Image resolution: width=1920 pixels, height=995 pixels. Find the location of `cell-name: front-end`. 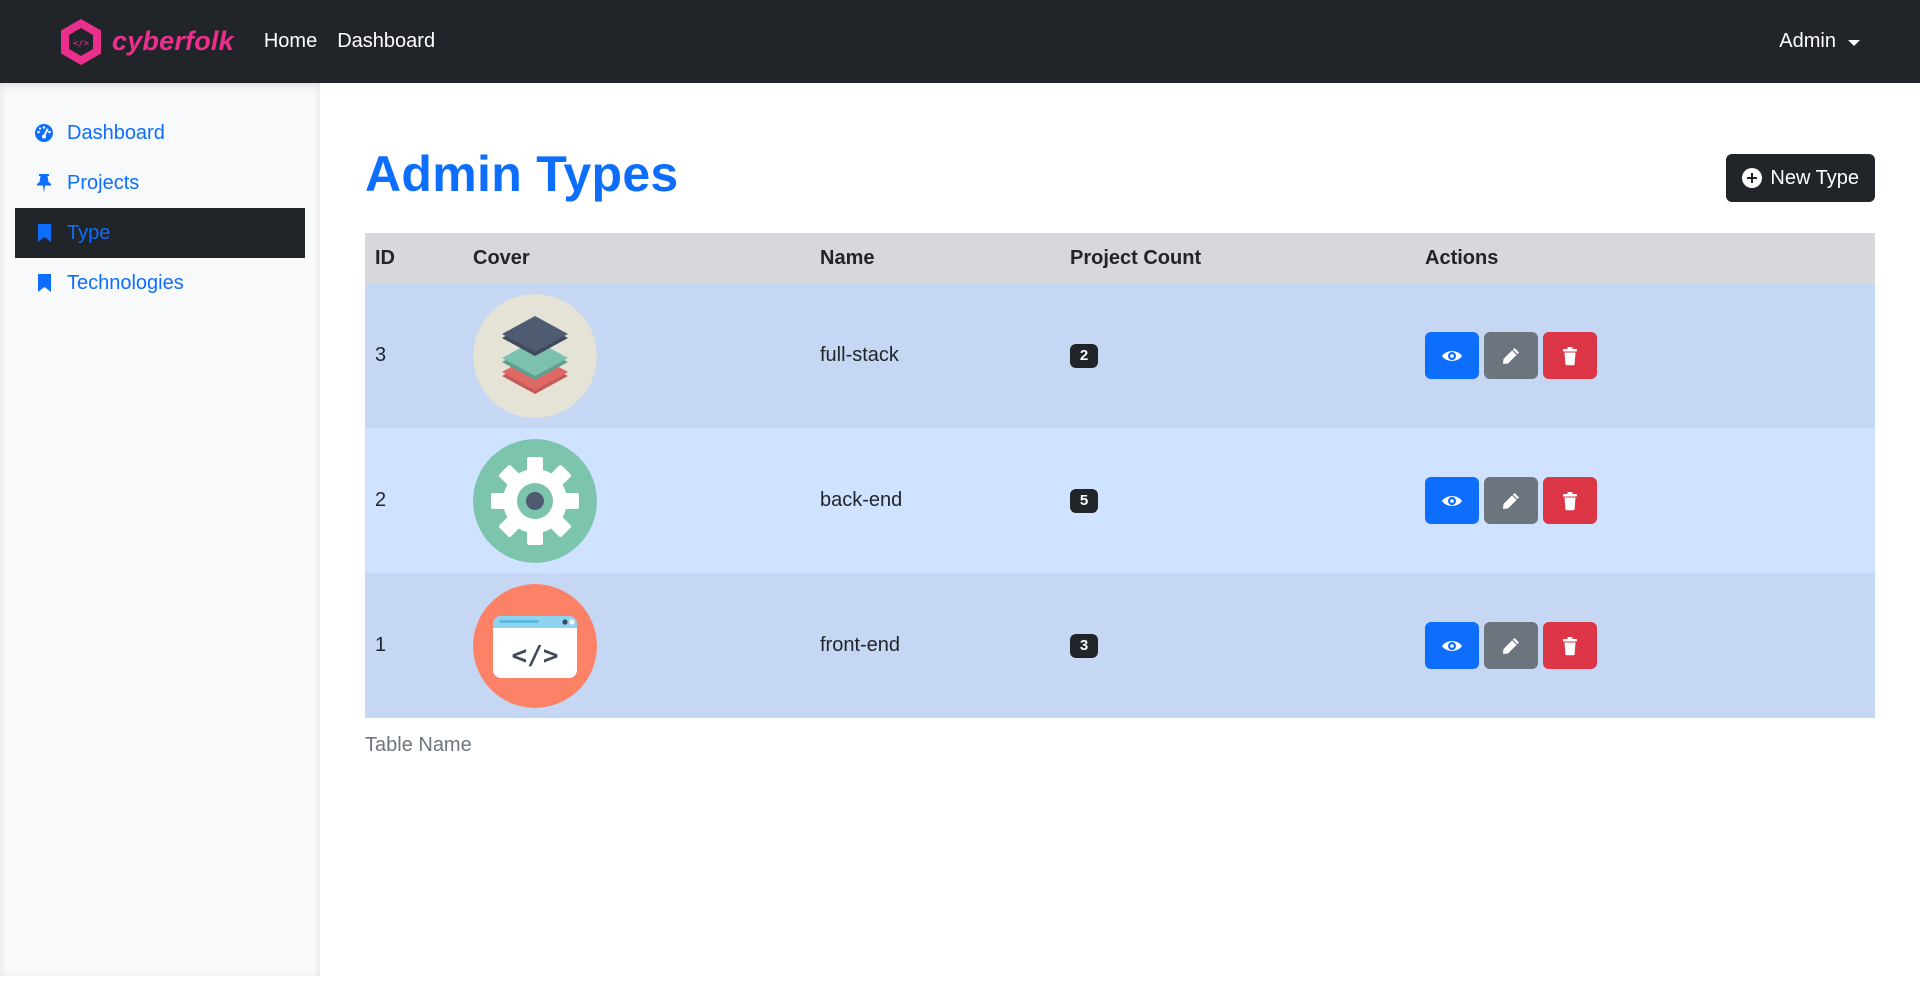

cell-name: front-end is located at coordinates (860, 645).